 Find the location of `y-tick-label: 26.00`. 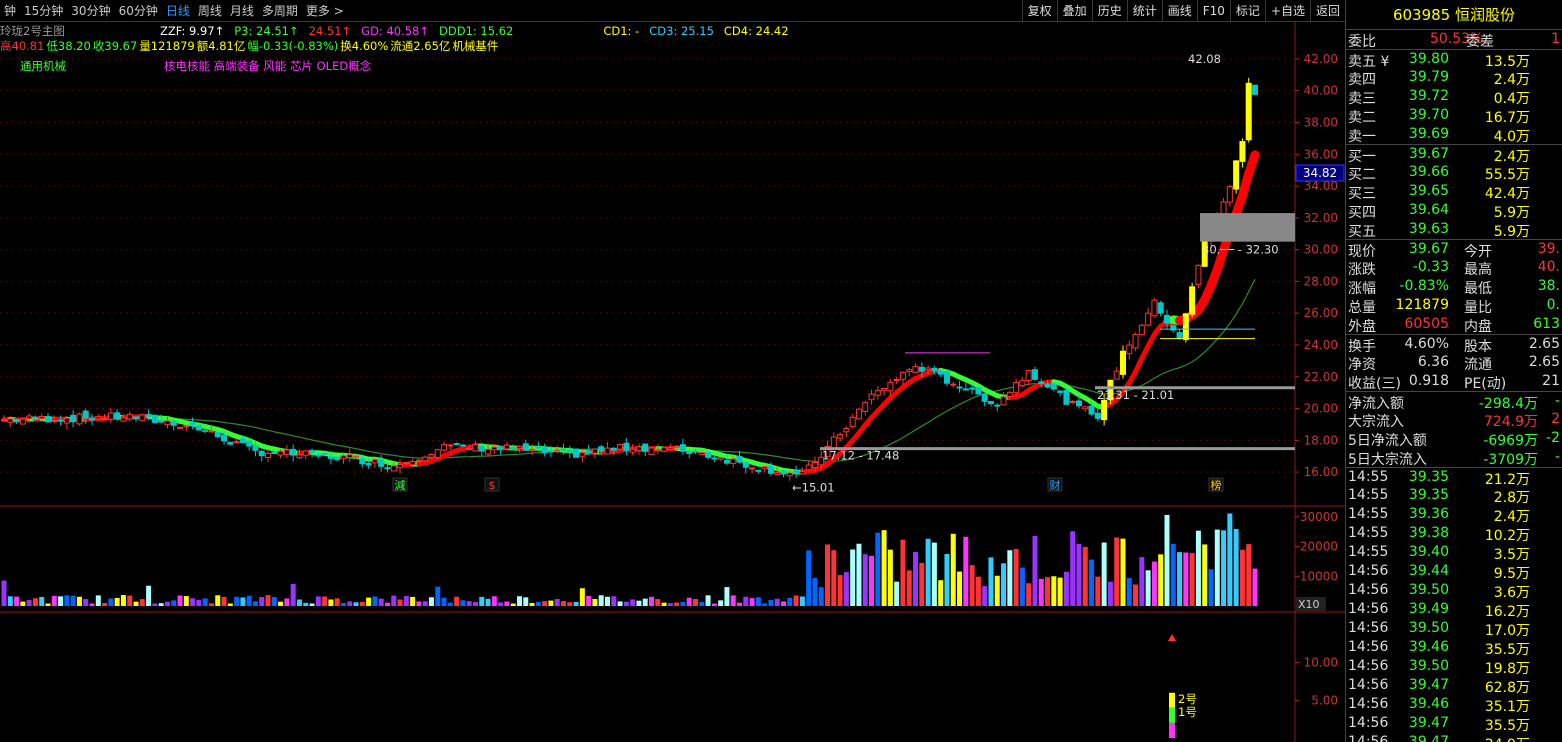

y-tick-label: 26.00 is located at coordinates (1321, 313).